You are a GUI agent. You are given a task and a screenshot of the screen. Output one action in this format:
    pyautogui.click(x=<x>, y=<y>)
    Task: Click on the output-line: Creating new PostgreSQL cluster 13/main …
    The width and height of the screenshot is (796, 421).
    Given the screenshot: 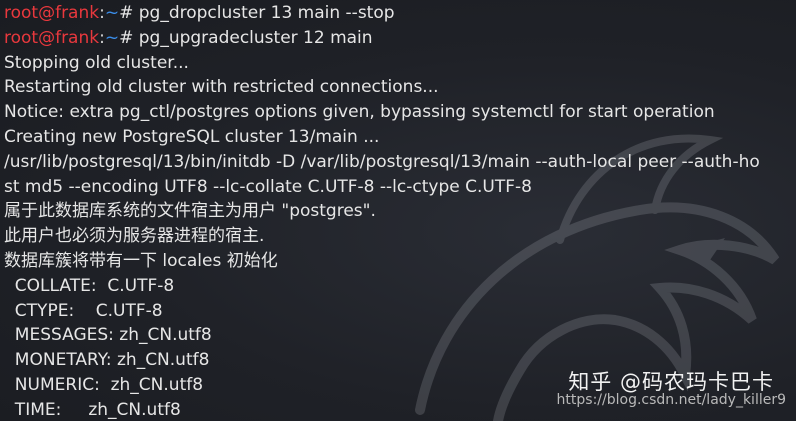 What is the action you would take?
    pyautogui.click(x=192, y=136)
    